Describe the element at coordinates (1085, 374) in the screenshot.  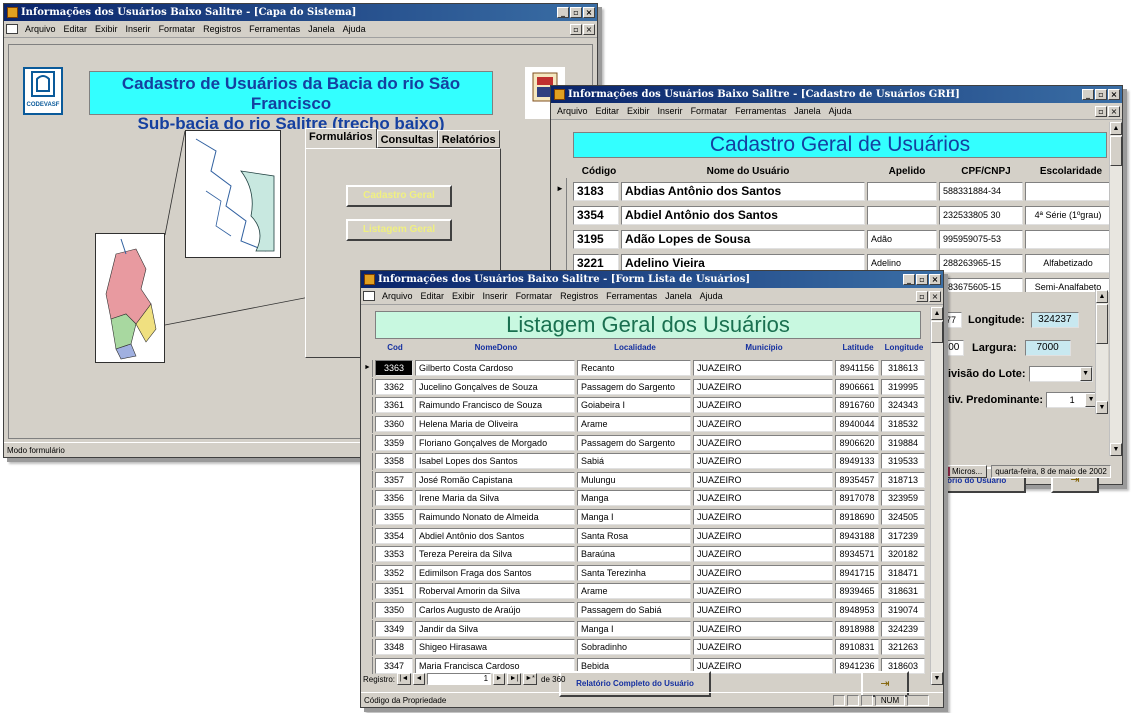
I see `chevron-down-icon: ▼` at that location.